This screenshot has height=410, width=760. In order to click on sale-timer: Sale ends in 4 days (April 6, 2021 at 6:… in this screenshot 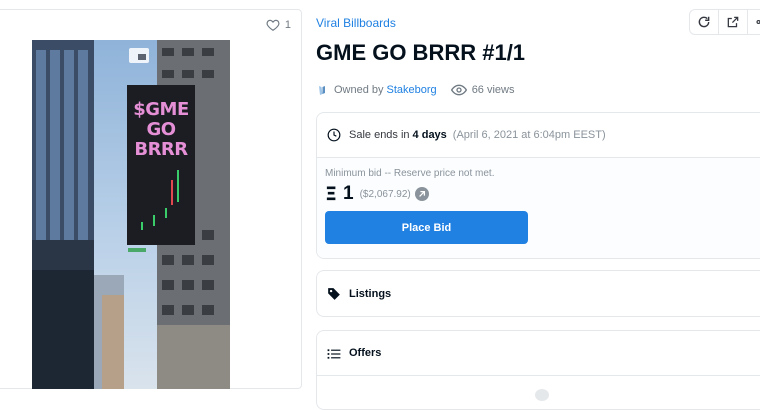, I will do `click(538, 135)`.